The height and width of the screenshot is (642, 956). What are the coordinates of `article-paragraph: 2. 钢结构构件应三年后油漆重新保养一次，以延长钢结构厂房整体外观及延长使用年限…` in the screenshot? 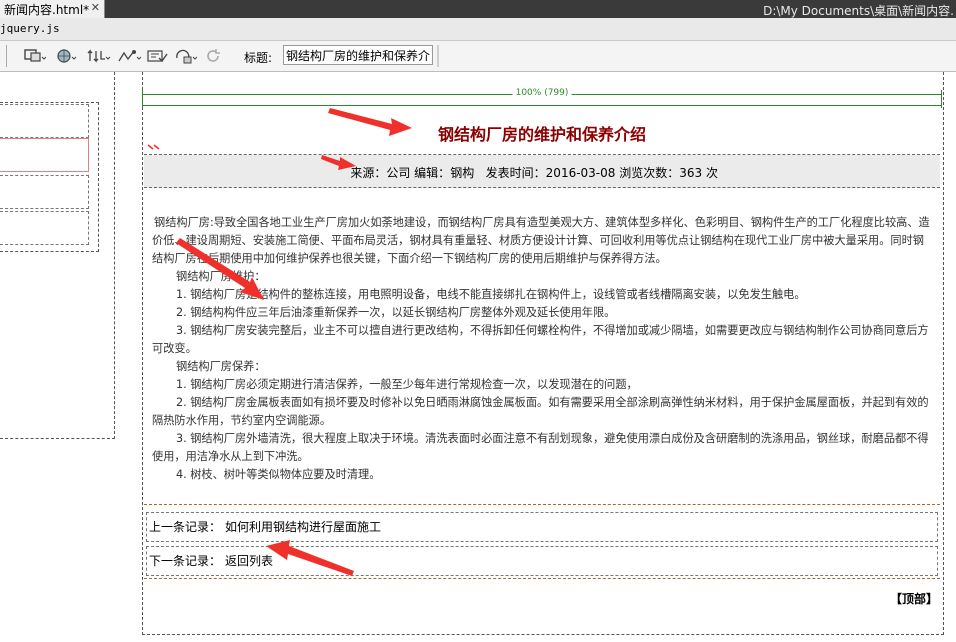 It's located at (396, 312).